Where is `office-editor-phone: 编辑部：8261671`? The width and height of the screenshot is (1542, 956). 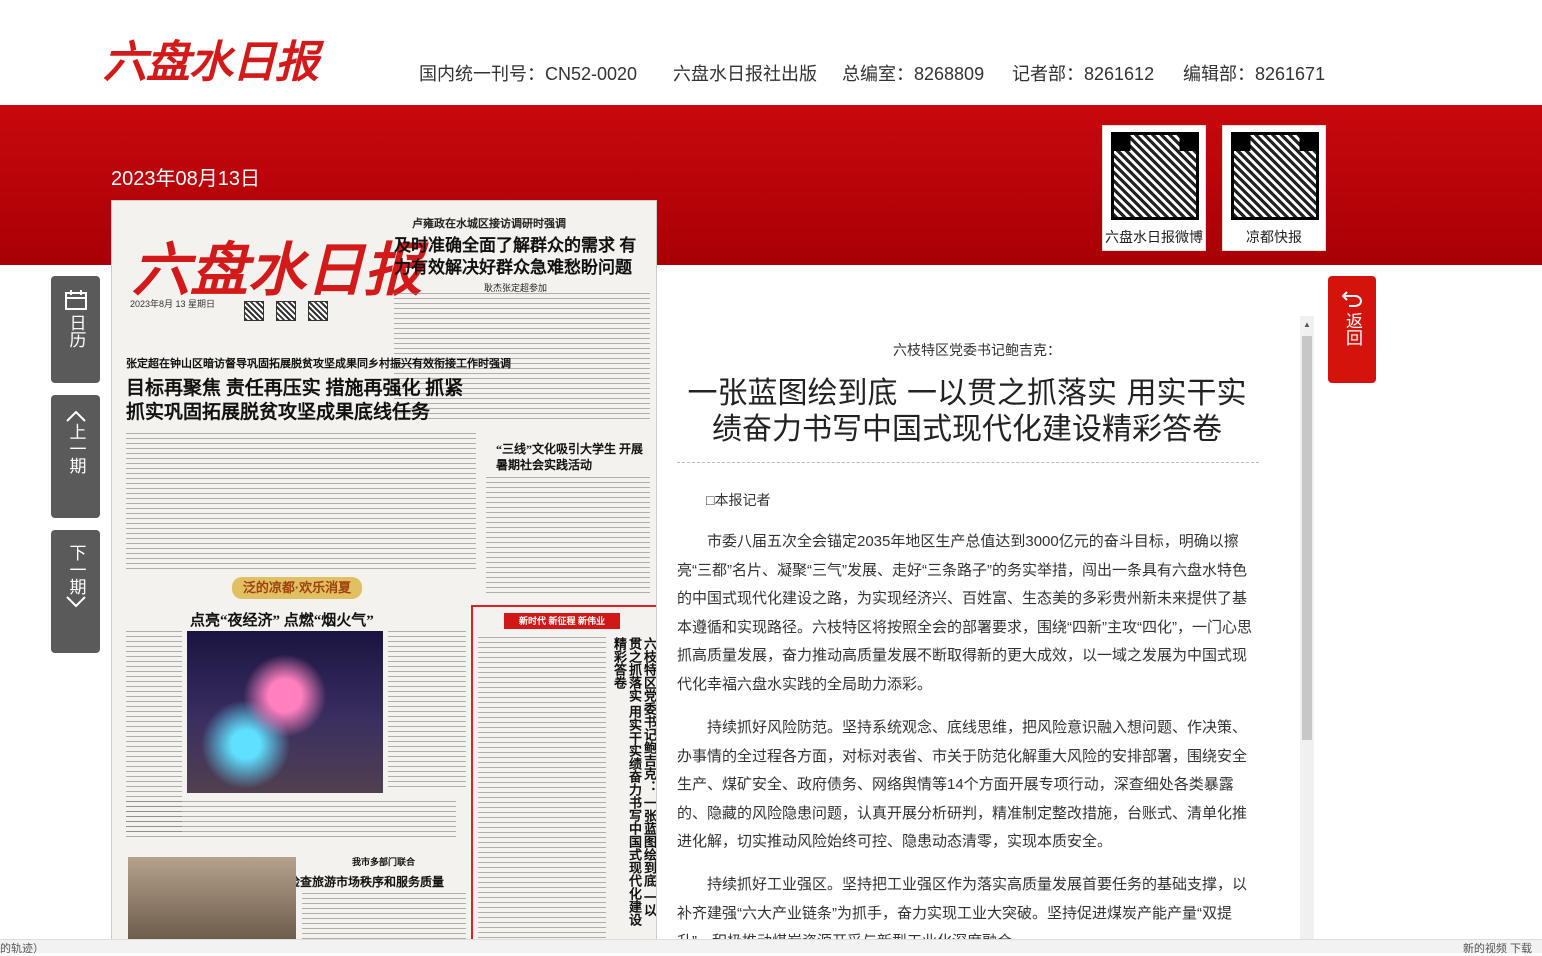 office-editor-phone: 编辑部：8261671 is located at coordinates (1254, 74).